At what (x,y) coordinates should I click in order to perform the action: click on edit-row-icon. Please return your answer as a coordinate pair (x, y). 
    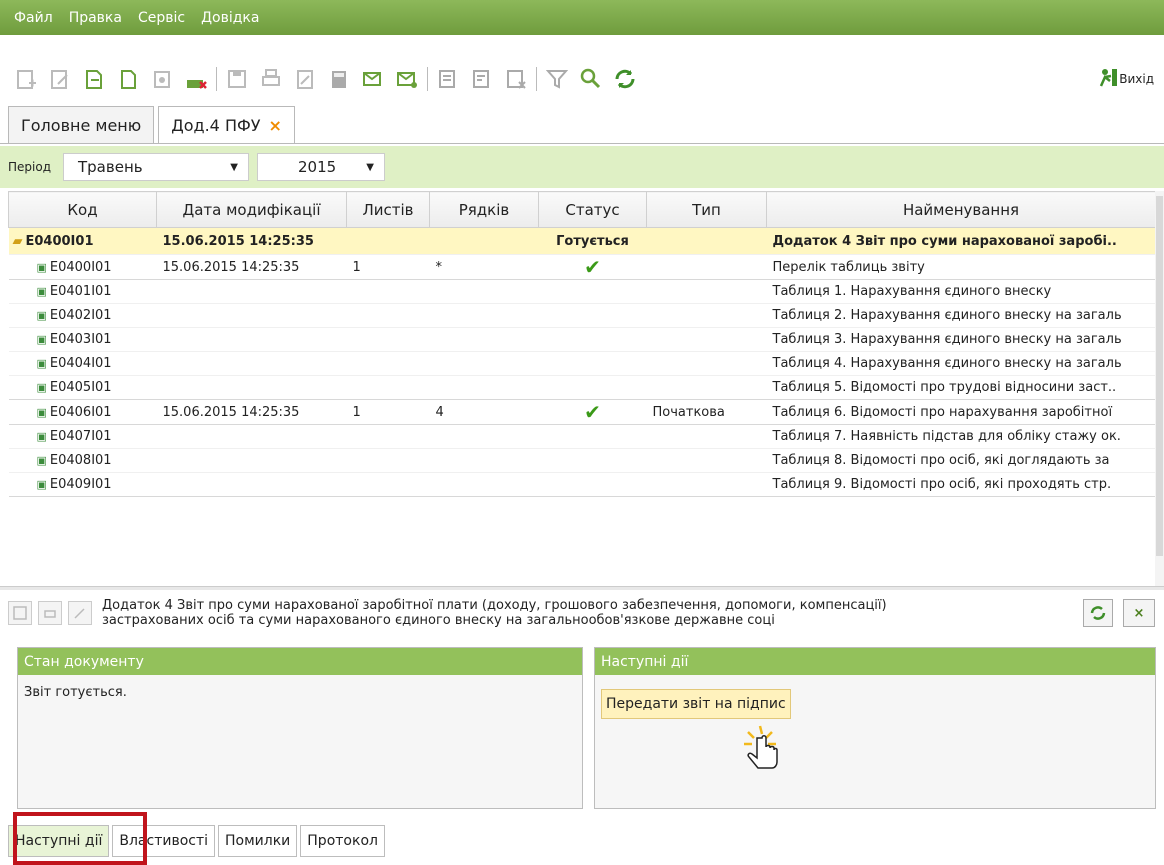
    Looking at the image, I should click on (482, 79).